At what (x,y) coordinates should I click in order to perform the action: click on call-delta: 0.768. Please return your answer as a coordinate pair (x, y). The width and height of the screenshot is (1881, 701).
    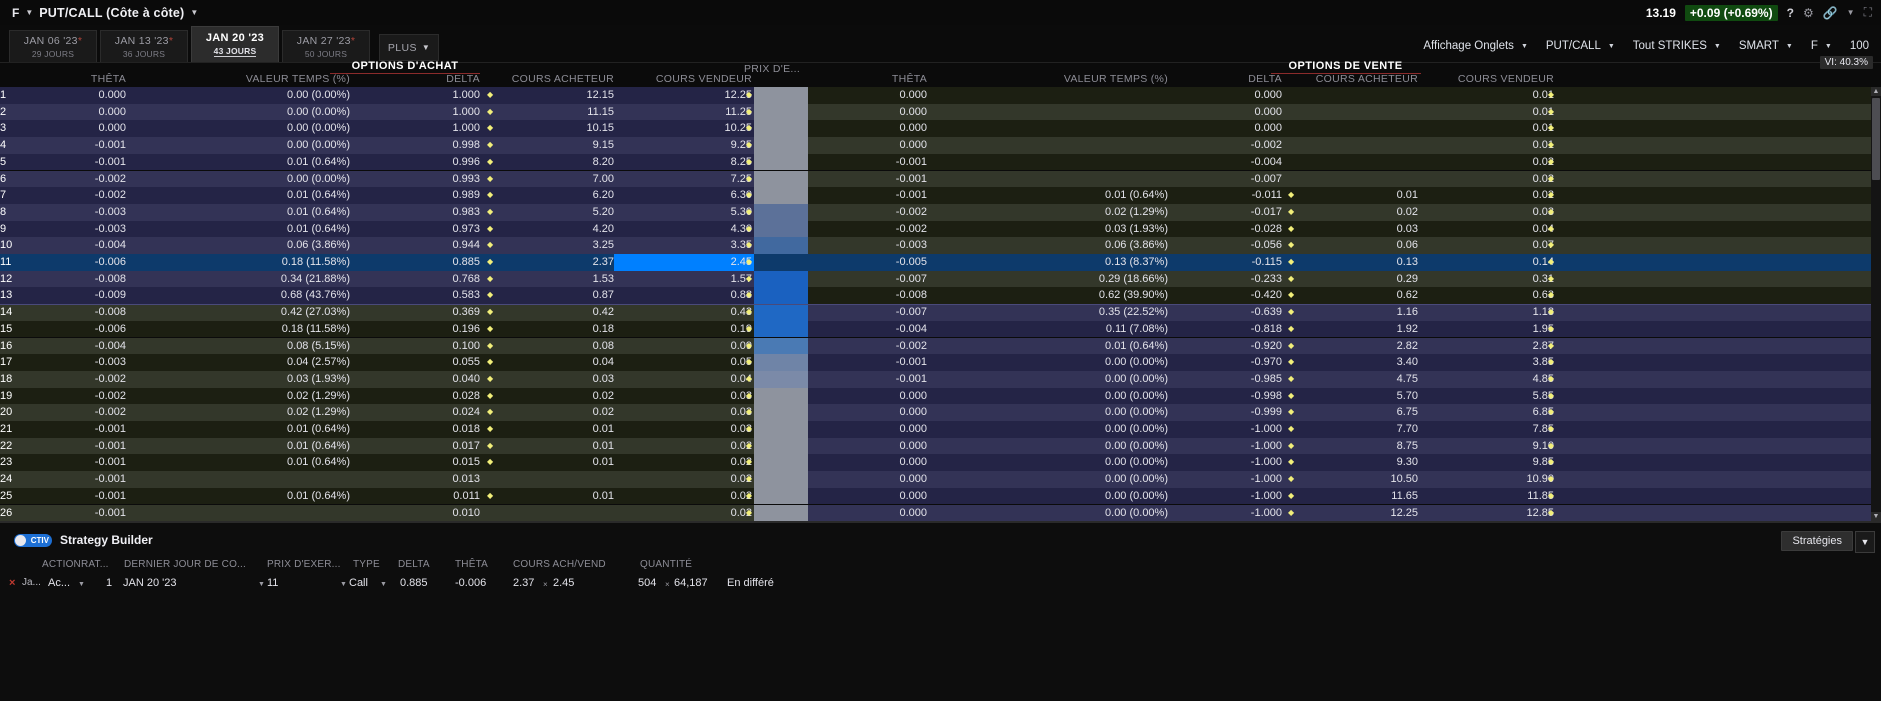
    Looking at the image, I should click on (417, 279).